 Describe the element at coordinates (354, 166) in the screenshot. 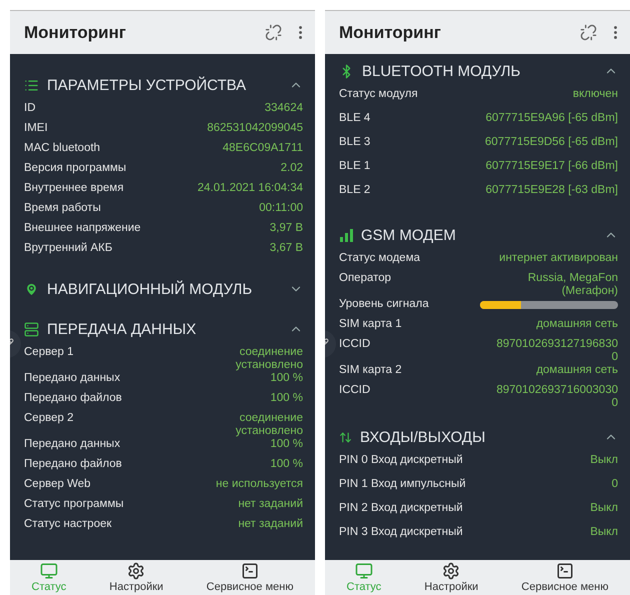

I see `field-label: BLE 1` at that location.